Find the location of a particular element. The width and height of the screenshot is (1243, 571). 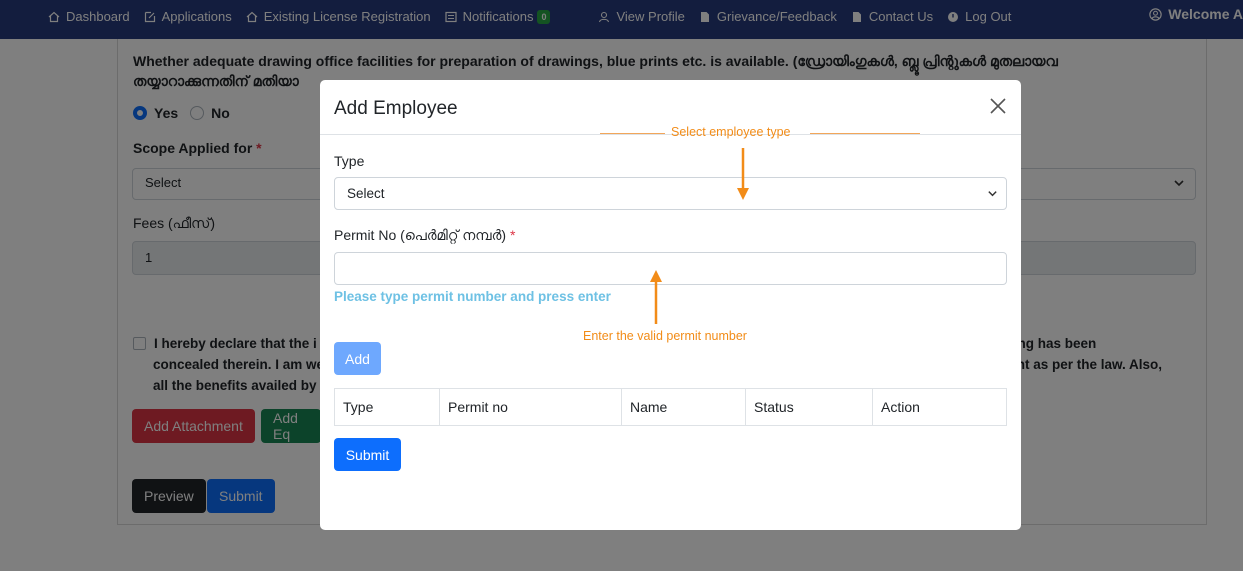

arrow-up-icon is located at coordinates (656, 297).